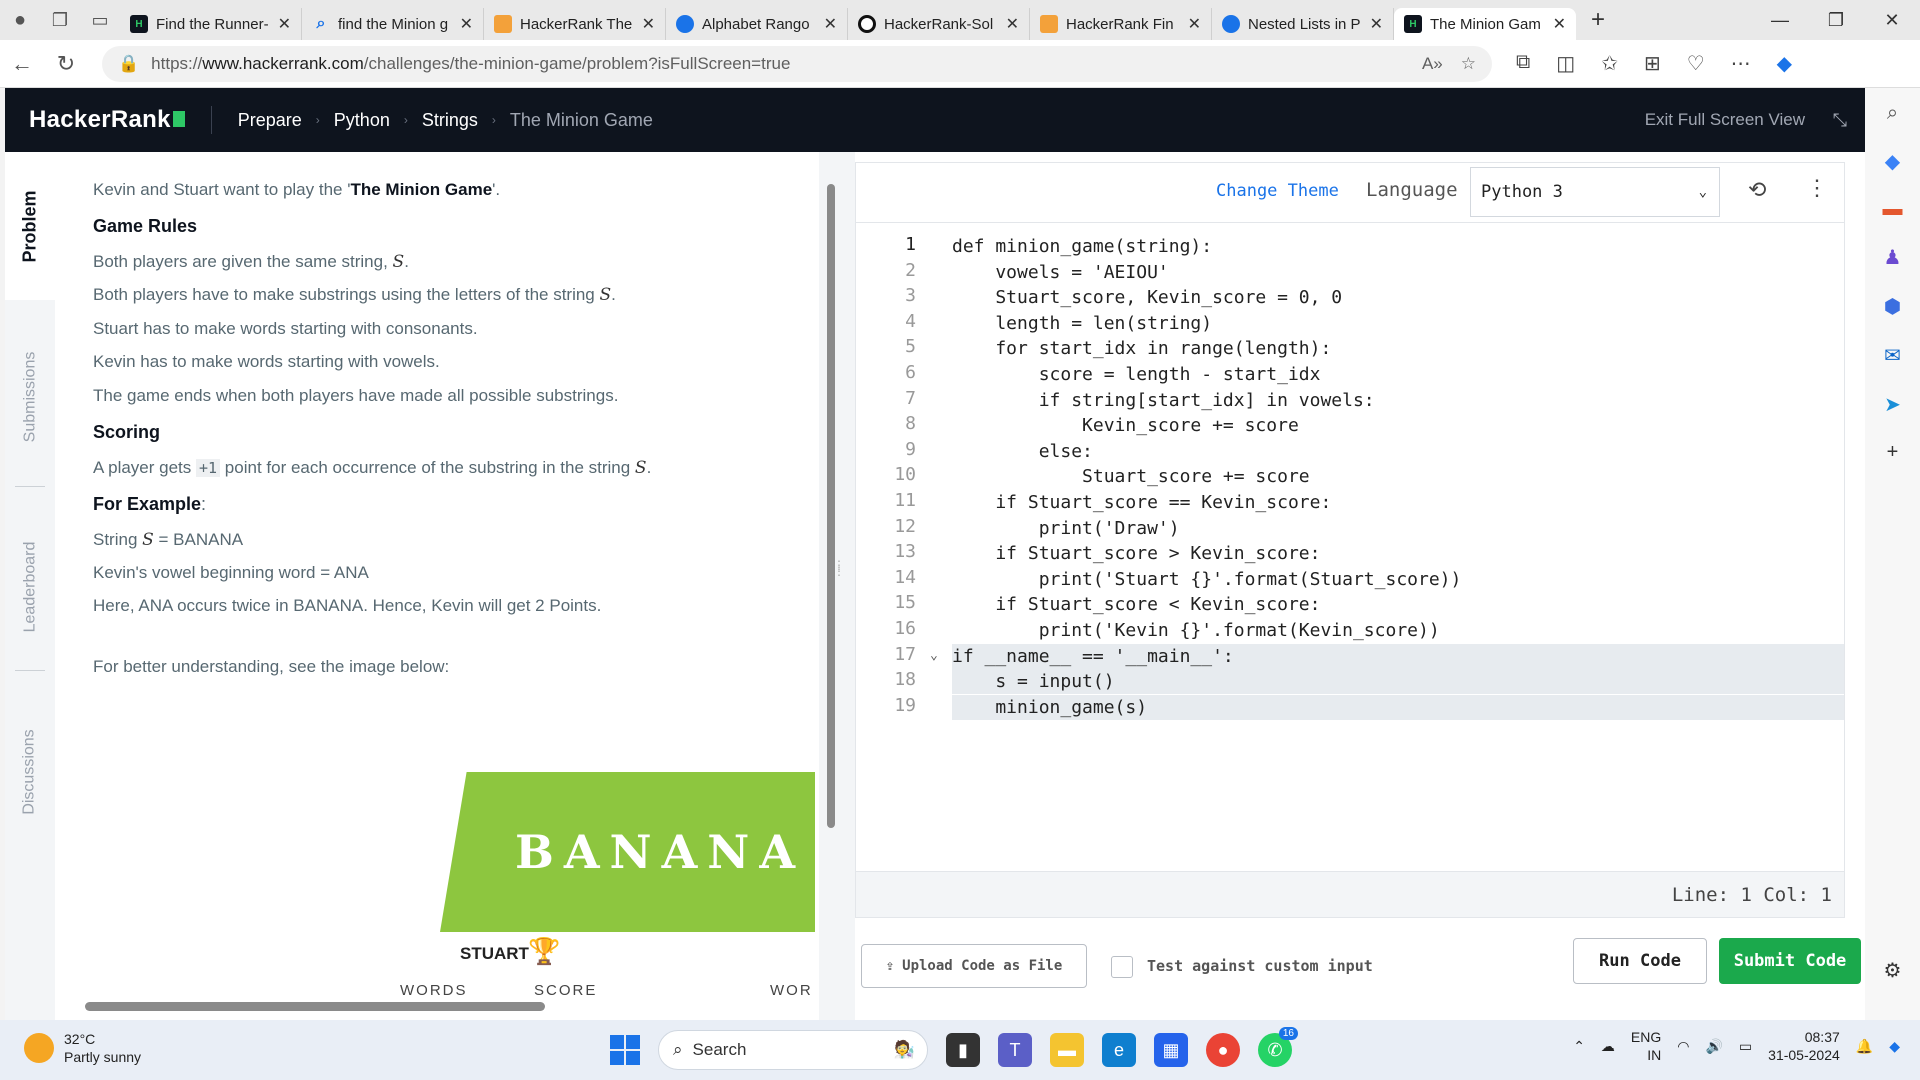 The height and width of the screenshot is (1080, 1920). I want to click on battery-icon: ▭, so click(1745, 1046).